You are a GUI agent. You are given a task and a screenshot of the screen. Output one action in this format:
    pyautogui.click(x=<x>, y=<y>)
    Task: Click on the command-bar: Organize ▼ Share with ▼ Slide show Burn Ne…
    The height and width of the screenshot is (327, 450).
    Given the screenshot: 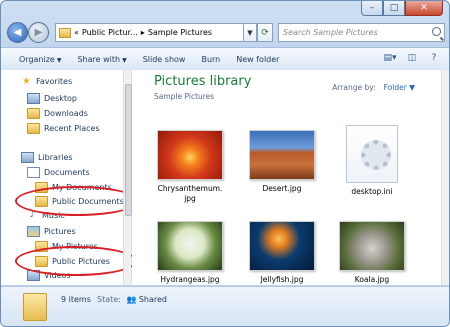 What is the action you would take?
    pyautogui.click(x=225, y=59)
    